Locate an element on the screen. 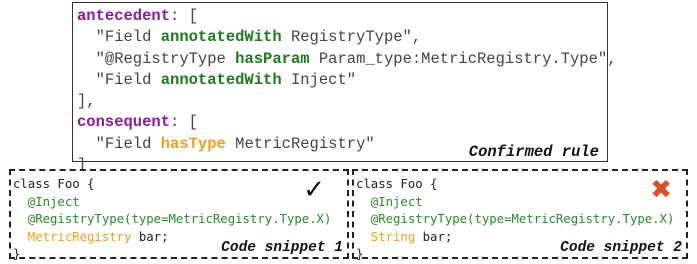 The width and height of the screenshot is (697, 264). snippet2-line2: @Inject is located at coordinates (389, 201).